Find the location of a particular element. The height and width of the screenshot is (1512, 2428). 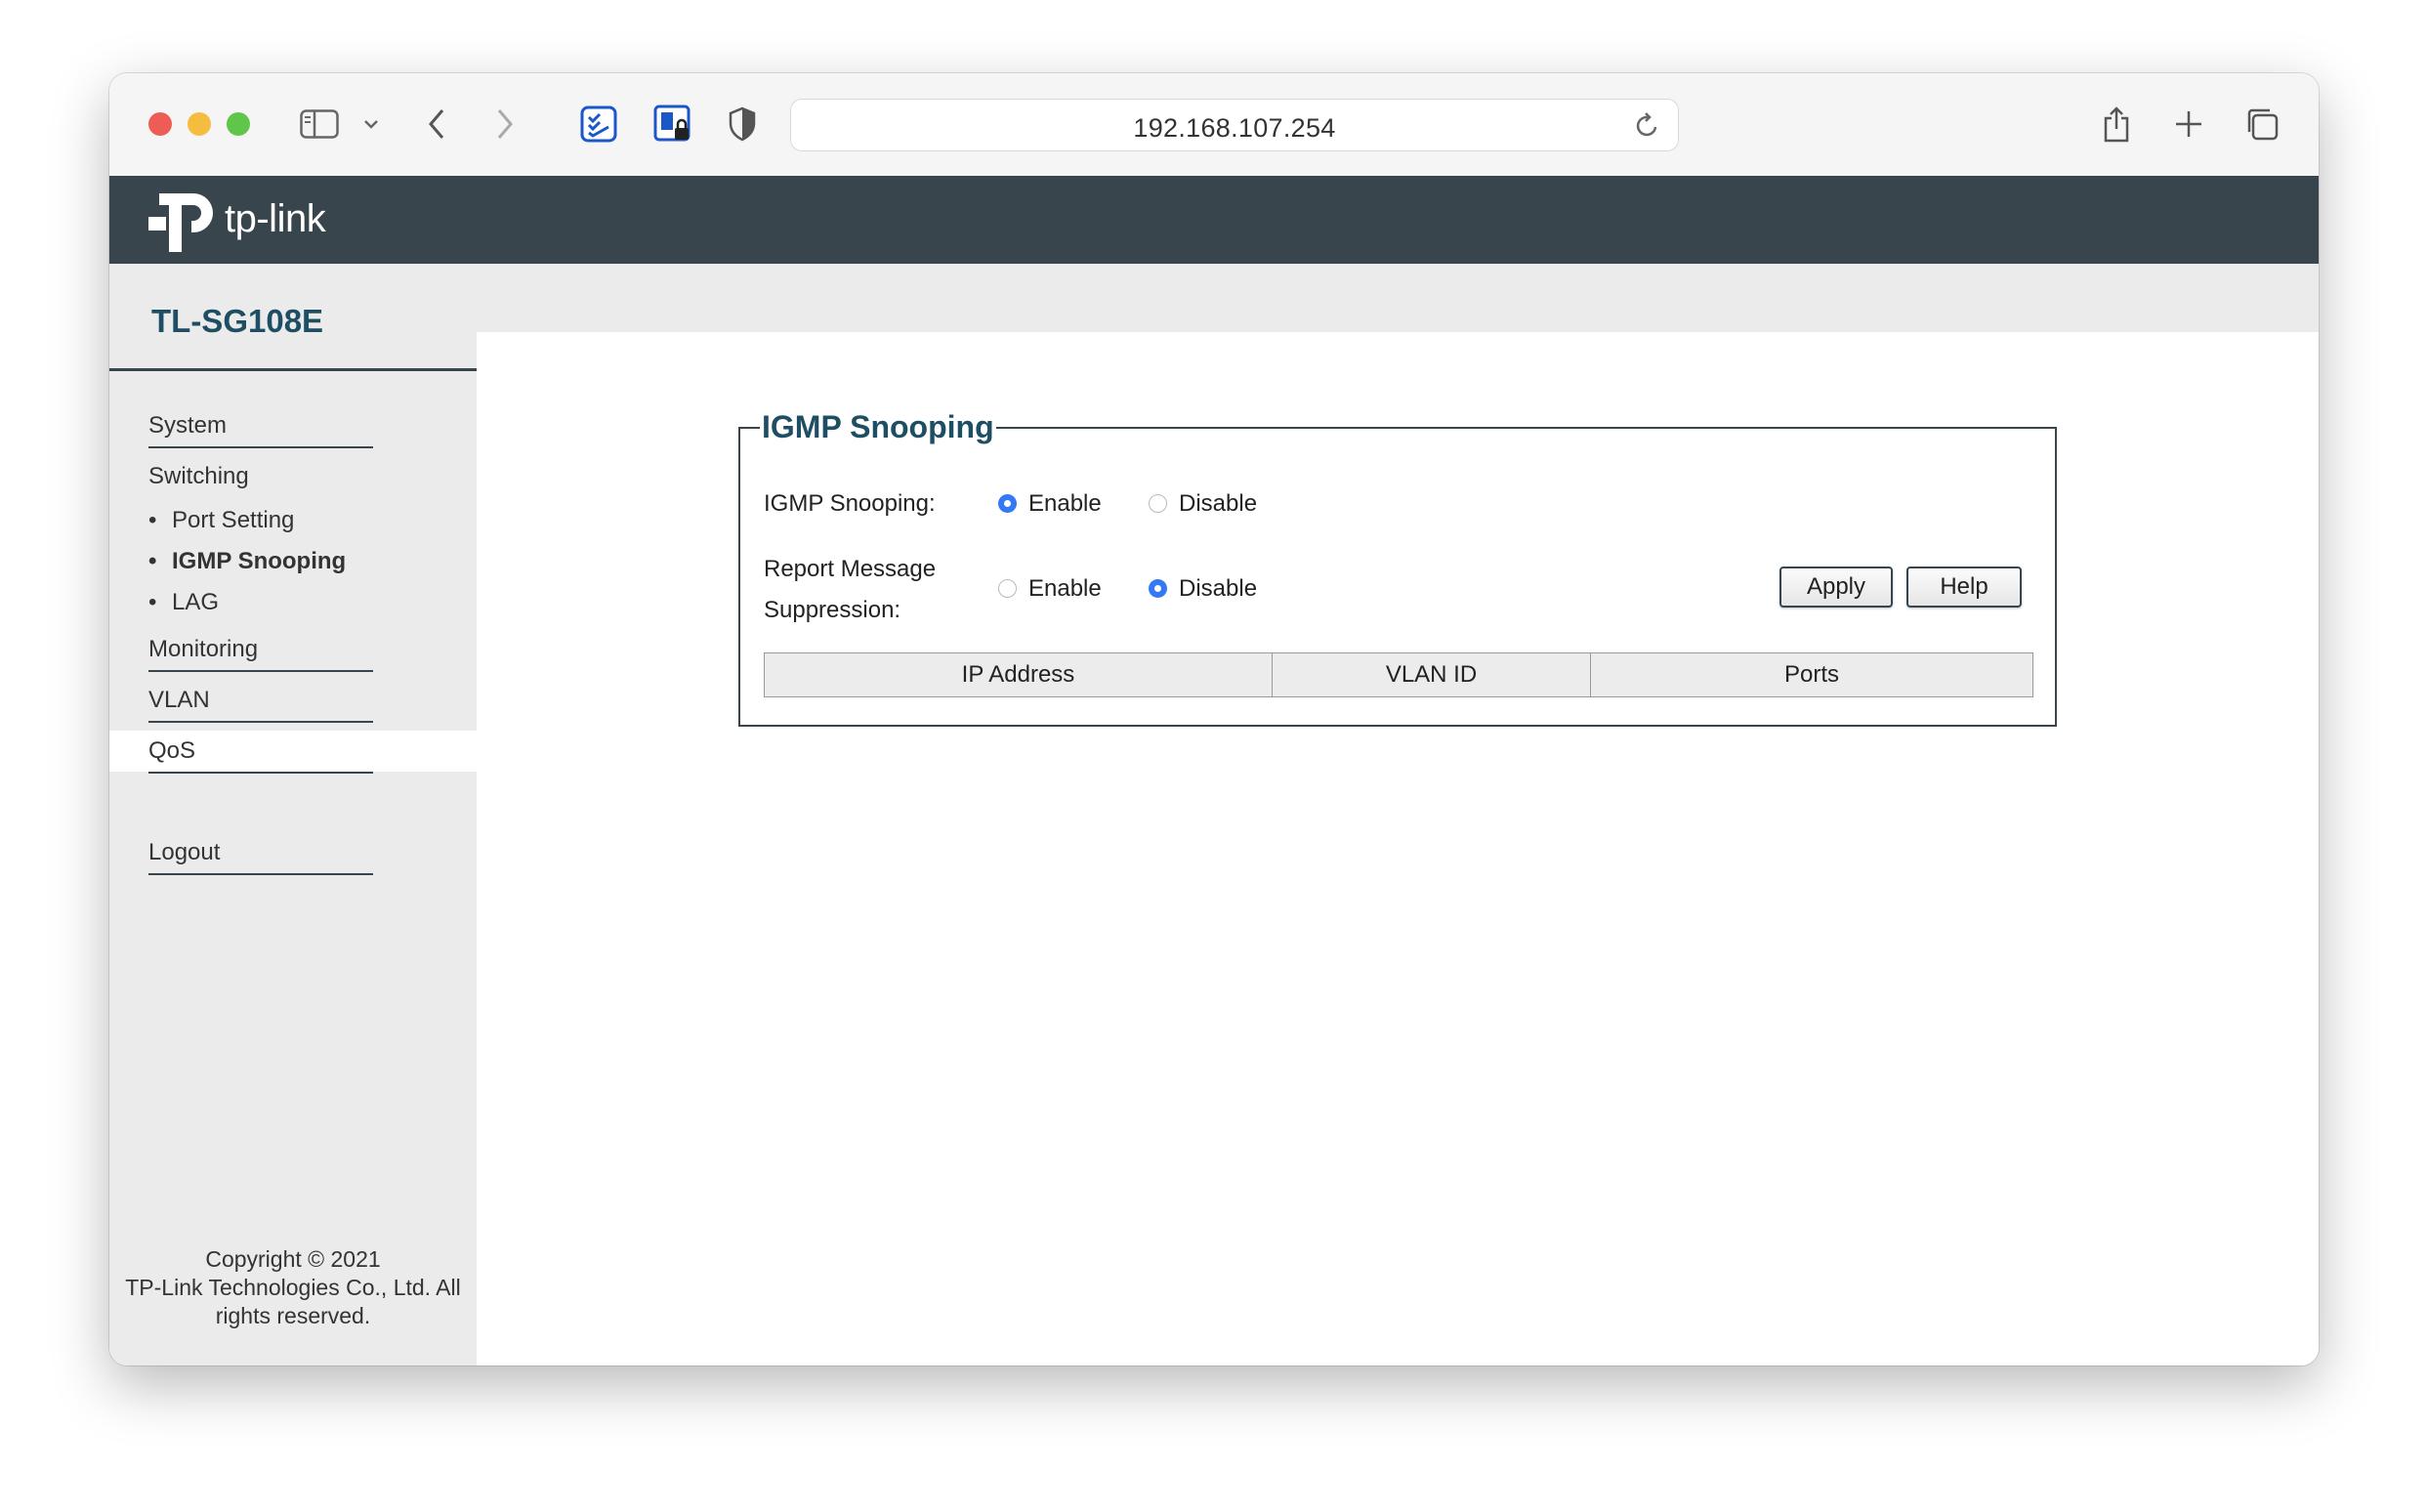

forward-icon is located at coordinates (505, 124).